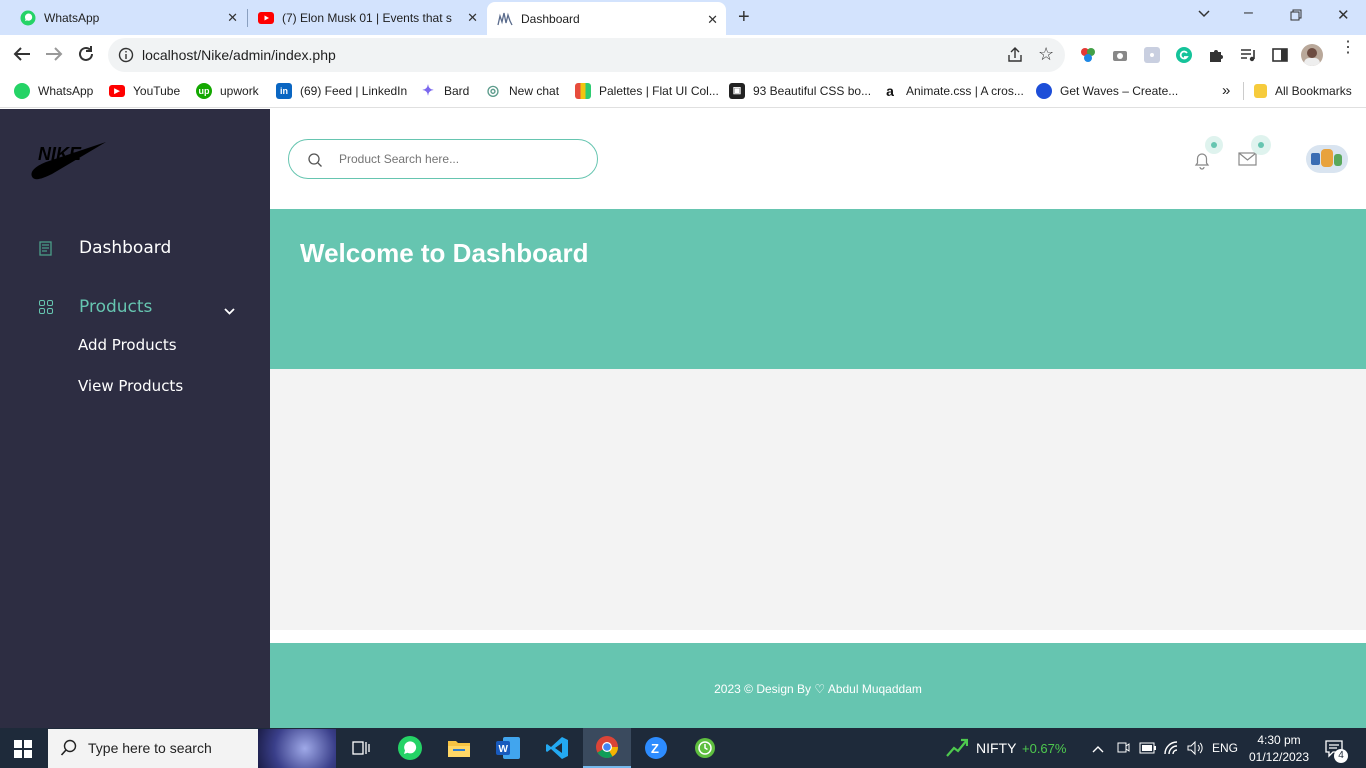 The width and height of the screenshot is (1366, 768). I want to click on tab-whatsapp: WhatsApp ✕, so click(123, 17).